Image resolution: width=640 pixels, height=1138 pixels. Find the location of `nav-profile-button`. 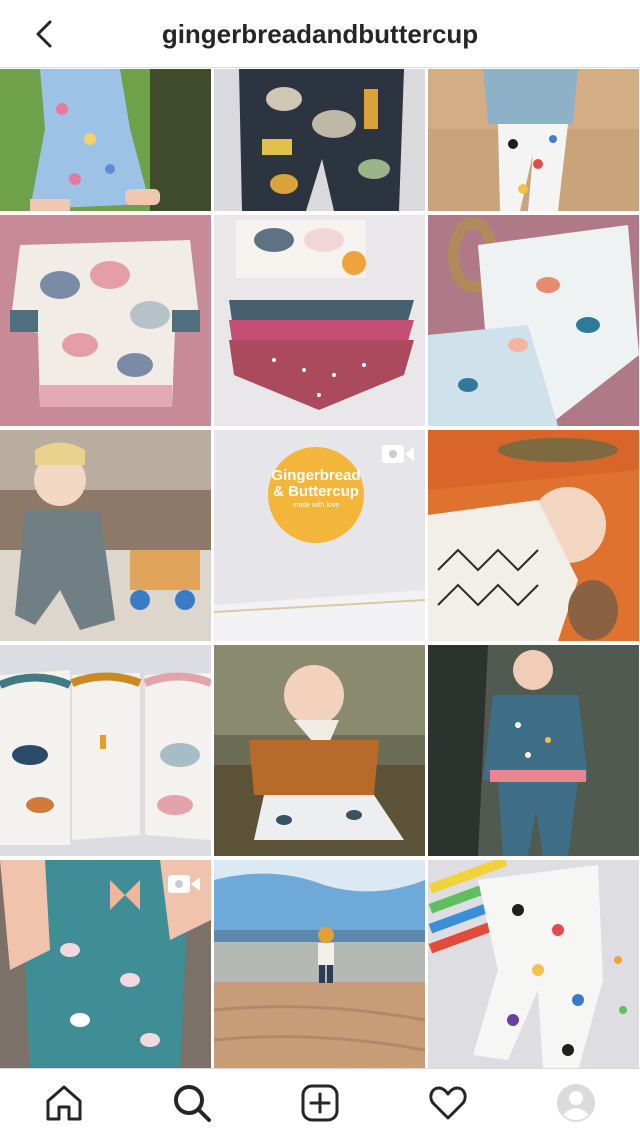

nav-profile-button is located at coordinates (576, 1103).